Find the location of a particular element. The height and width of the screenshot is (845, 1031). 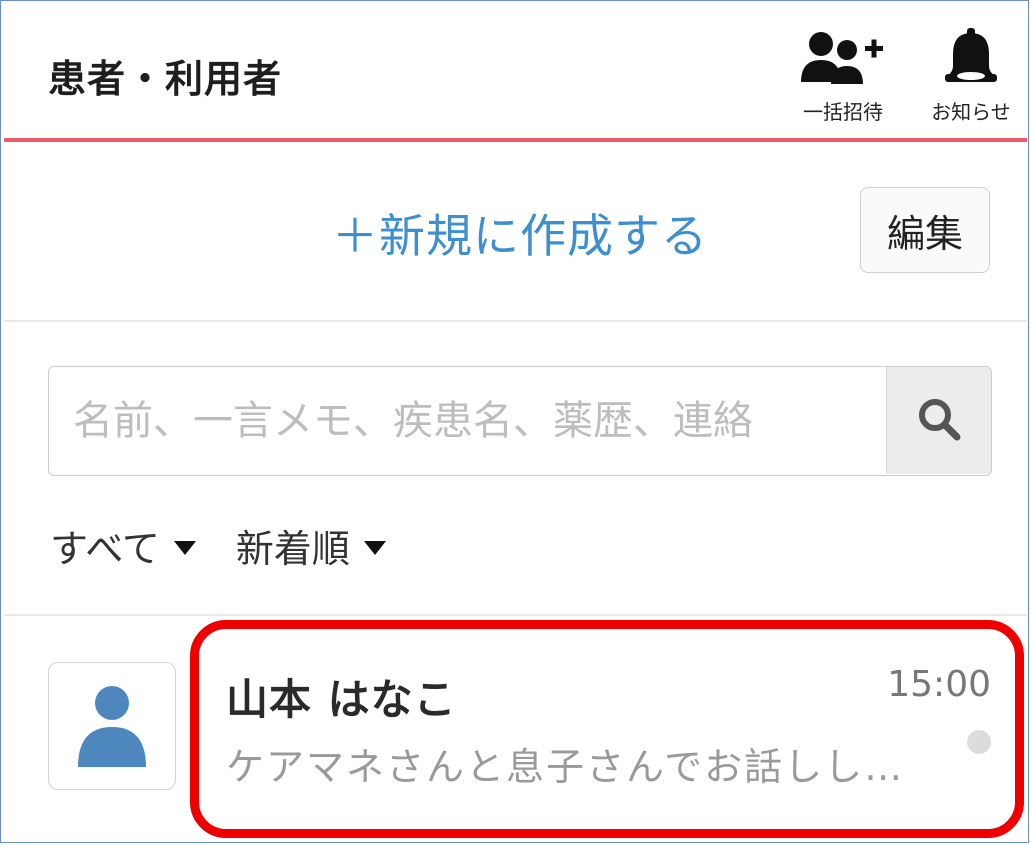

avatar is located at coordinates (112, 726).